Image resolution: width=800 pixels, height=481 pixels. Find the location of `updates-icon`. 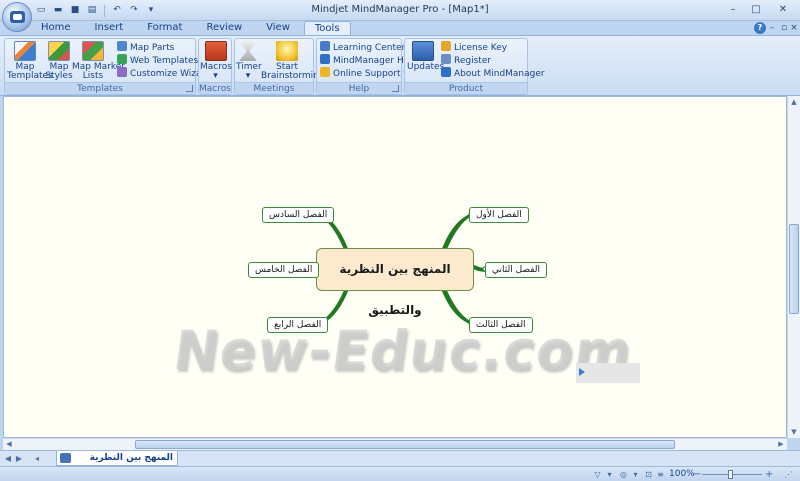

updates-icon is located at coordinates (423, 51).